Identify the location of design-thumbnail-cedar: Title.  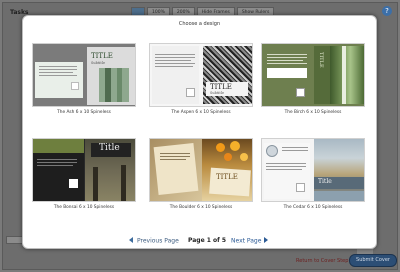
(313, 170).